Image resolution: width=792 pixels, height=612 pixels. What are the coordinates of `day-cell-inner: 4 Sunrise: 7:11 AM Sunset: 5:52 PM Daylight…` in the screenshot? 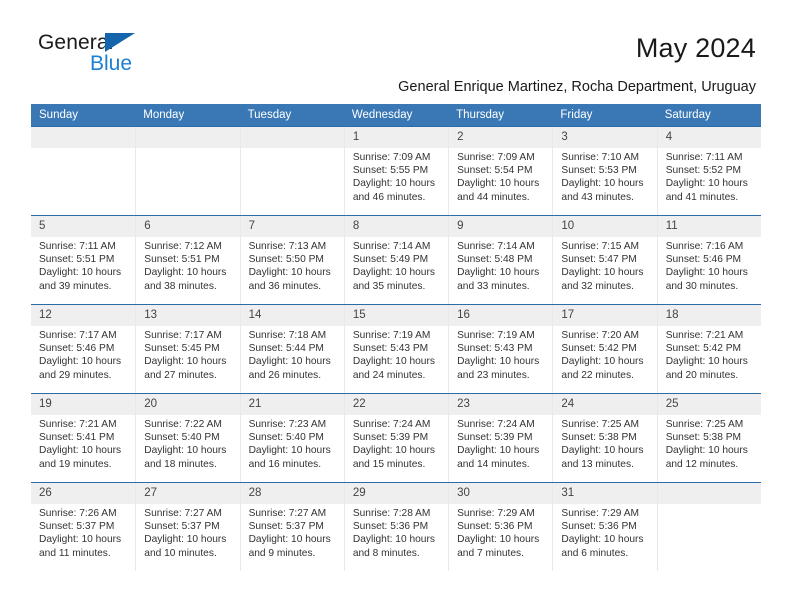 It's located at (708, 171).